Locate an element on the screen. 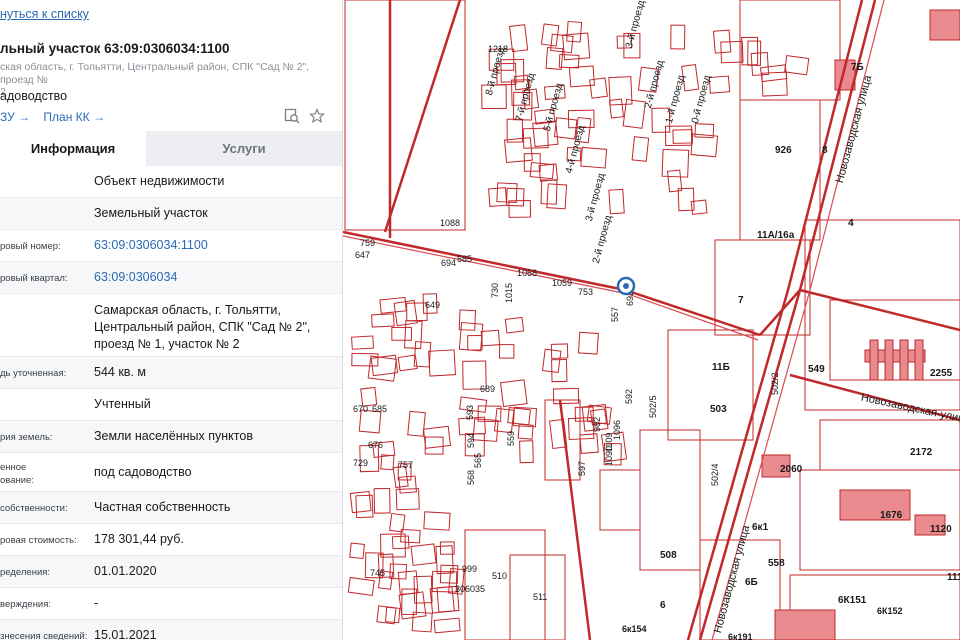 The height and width of the screenshot is (640, 960). info-row-value: Земли населённых пунктов is located at coordinates (173, 436).